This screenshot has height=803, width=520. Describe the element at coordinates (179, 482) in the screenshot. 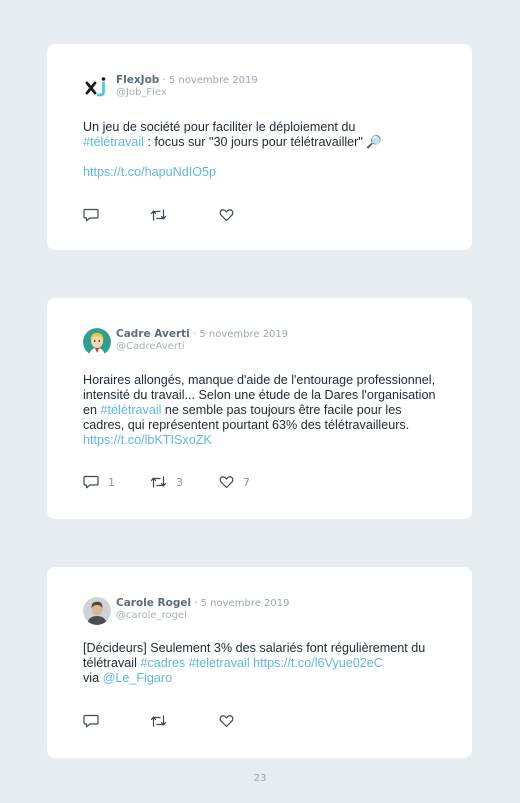

I see `retweet-count: 3` at that location.